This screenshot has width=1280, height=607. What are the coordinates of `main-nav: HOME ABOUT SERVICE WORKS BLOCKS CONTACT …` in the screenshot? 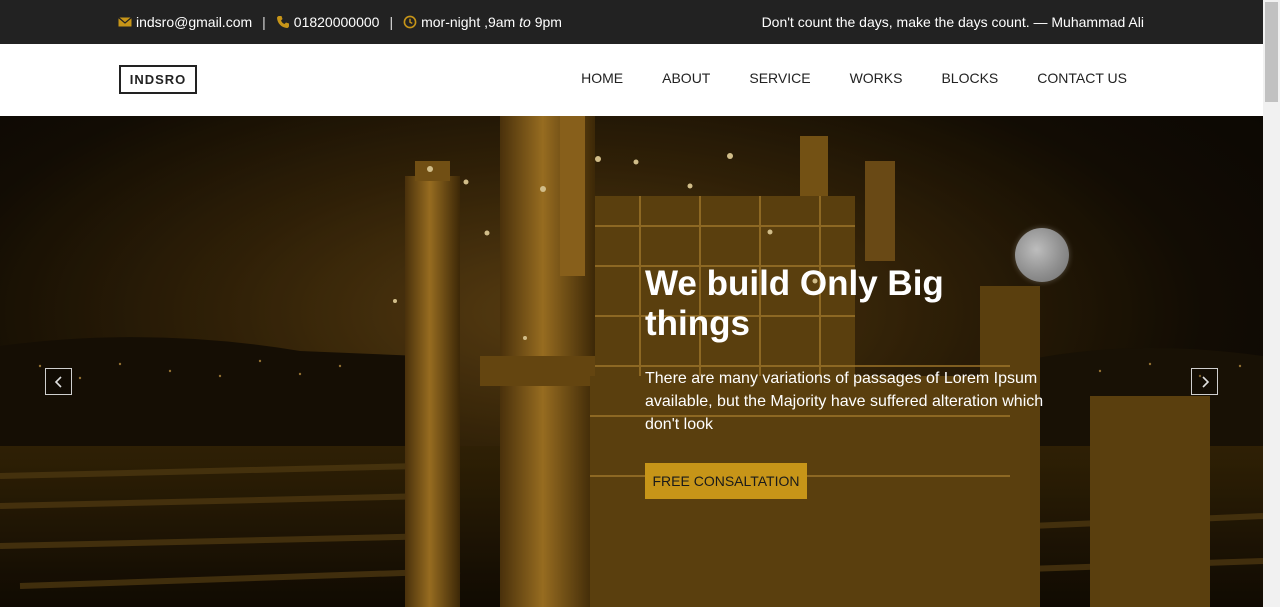 It's located at (854, 78).